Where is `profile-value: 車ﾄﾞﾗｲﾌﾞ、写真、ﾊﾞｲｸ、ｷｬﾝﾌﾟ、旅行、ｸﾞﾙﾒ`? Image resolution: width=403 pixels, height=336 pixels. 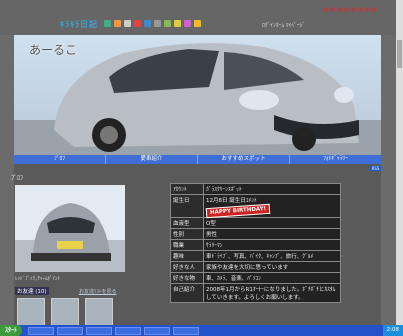 profile-value: 車ﾄﾞﾗｲﾌﾞ、写真、ﾊﾞｲｸ、ｷｬﾝﾌﾟ、旅行、ｸﾞﾙﾒ is located at coordinates (272, 256).